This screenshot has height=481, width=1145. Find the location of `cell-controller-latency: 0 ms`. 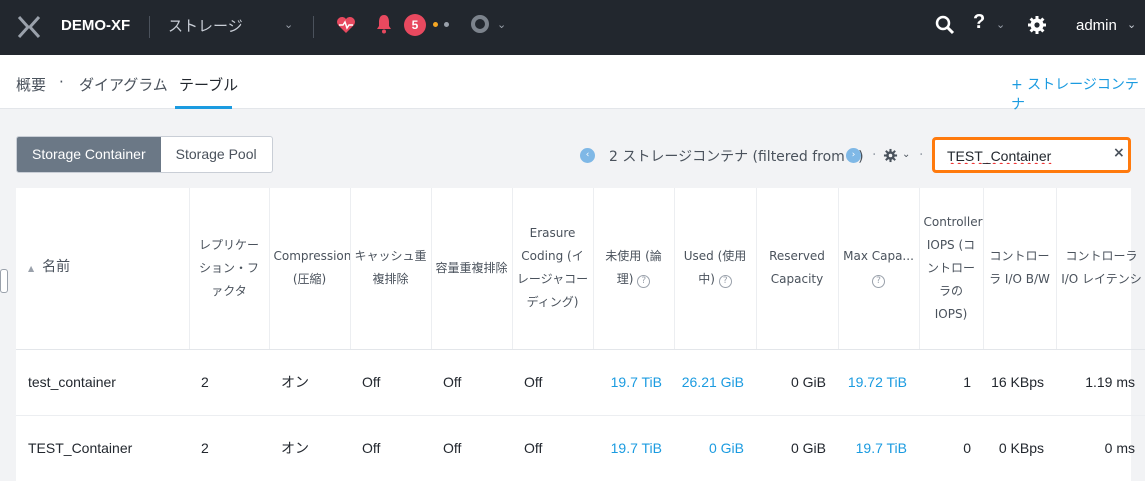

cell-controller-latency: 0 ms is located at coordinates (1100, 448).